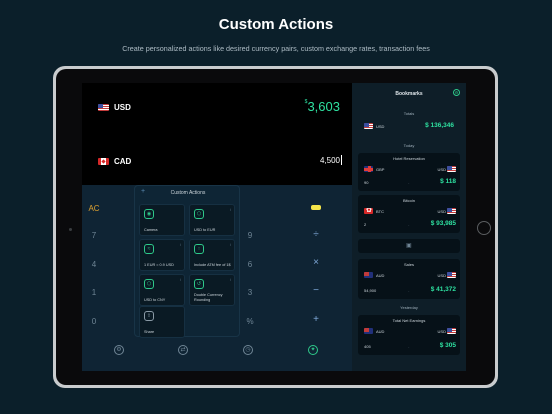 This screenshot has width=552, height=414. I want to click on bookmark-card: Hotel Reservation GBP USD 90 - $ 118, so click(409, 172).